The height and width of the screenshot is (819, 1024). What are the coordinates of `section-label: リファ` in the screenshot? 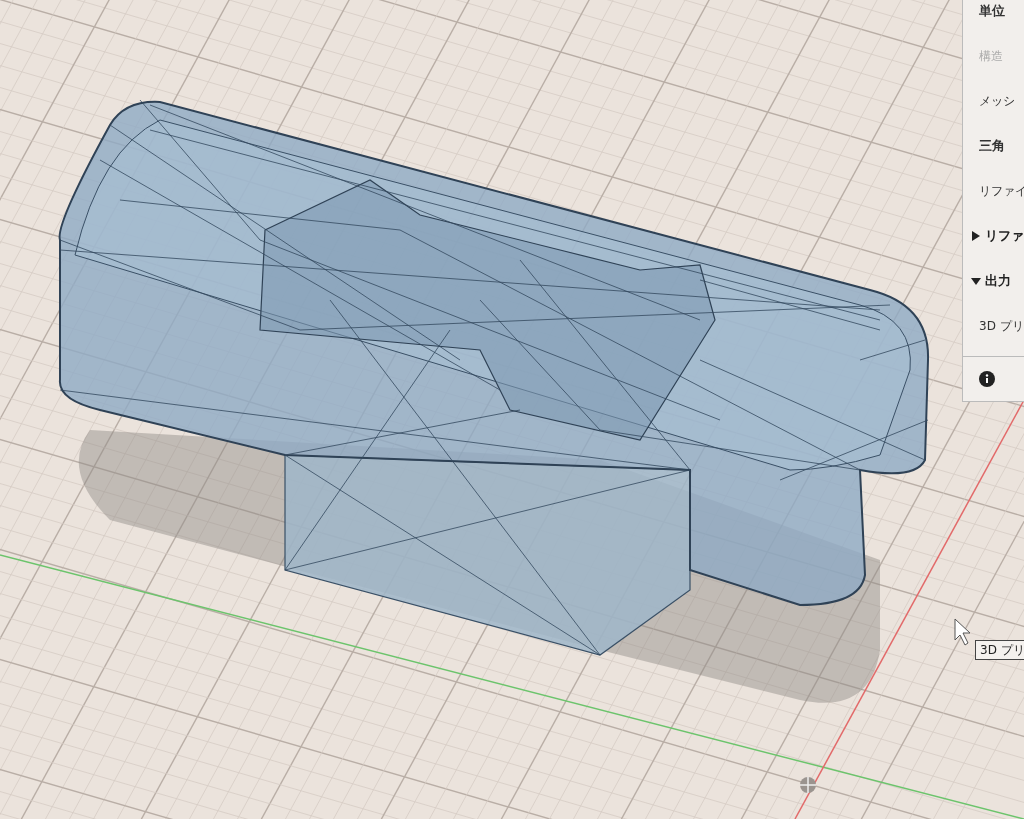 It's located at (1004, 235).